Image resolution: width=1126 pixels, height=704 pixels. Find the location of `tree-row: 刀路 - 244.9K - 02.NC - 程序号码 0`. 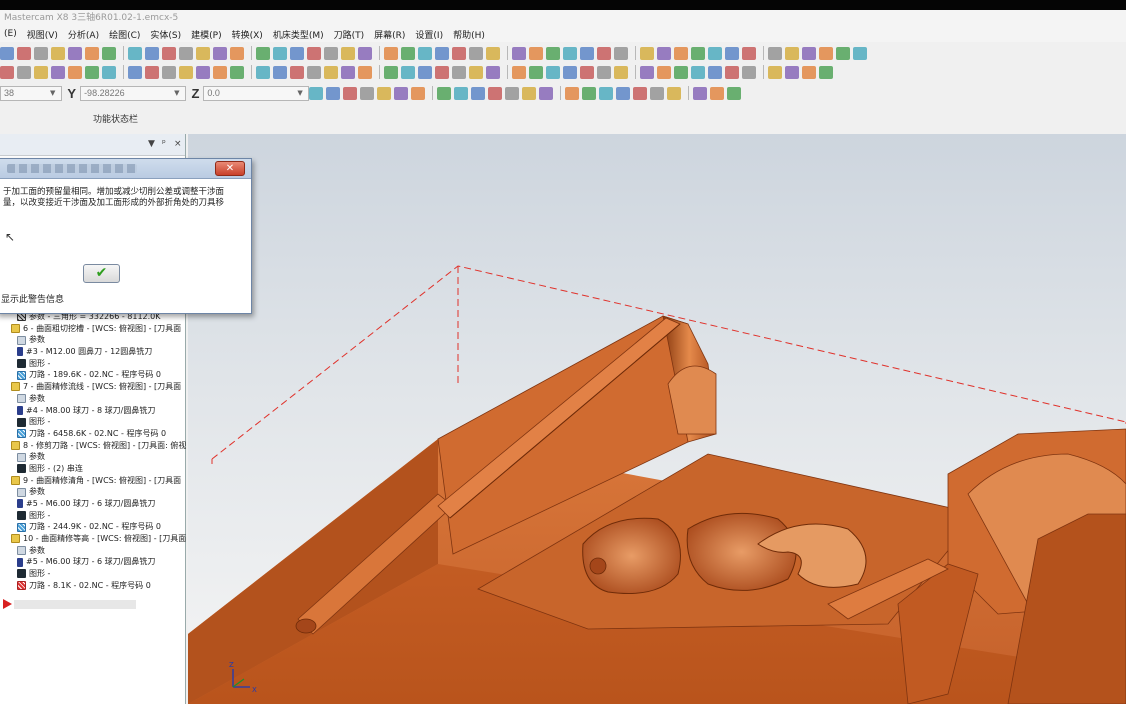

tree-row: 刀路 - 244.9K - 02.NC - 程序号码 0 is located at coordinates (93, 527).